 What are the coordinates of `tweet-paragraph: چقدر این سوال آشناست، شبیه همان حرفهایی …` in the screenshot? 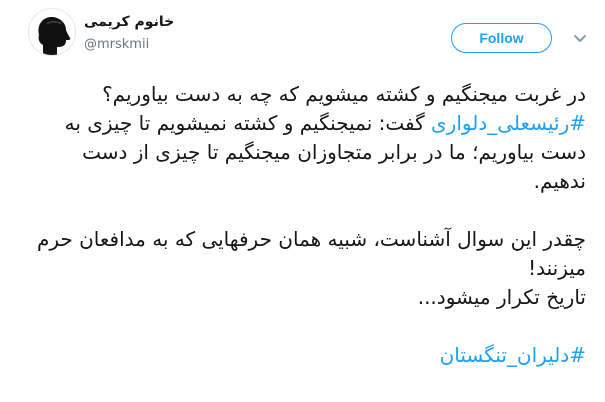 It's located at (311, 253).